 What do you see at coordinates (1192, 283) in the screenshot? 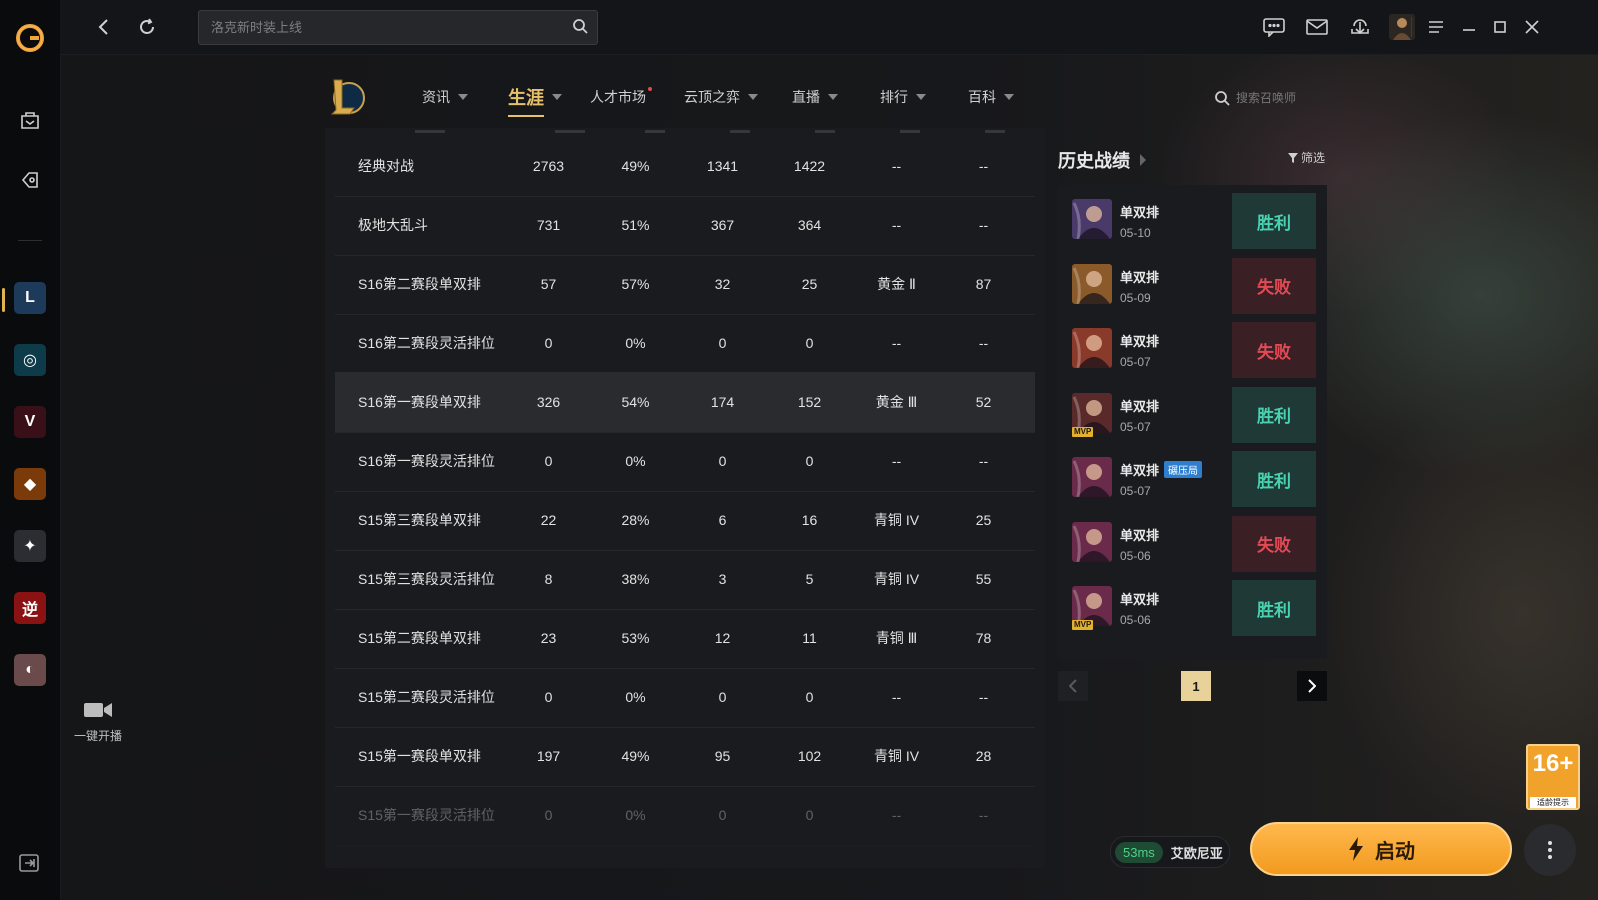
I see `match-item: 单双排 05-09 失败` at bounding box center [1192, 283].